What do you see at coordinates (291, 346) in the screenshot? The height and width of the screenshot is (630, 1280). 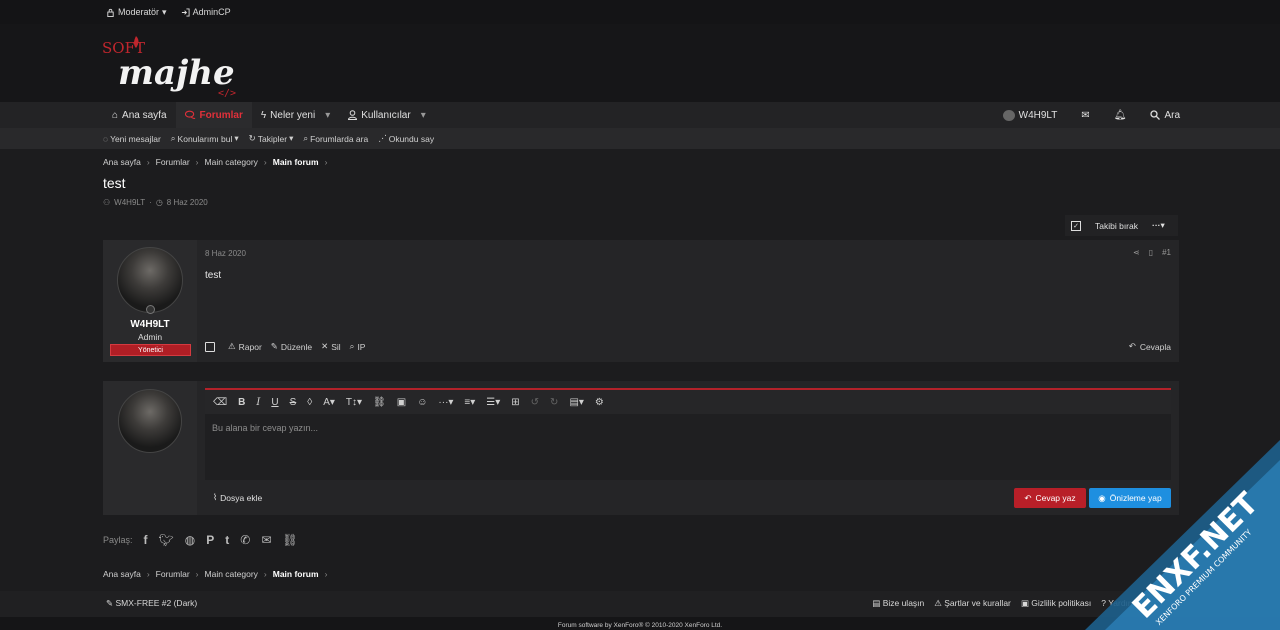 I see `edit-button: ✎ Düzenle` at bounding box center [291, 346].